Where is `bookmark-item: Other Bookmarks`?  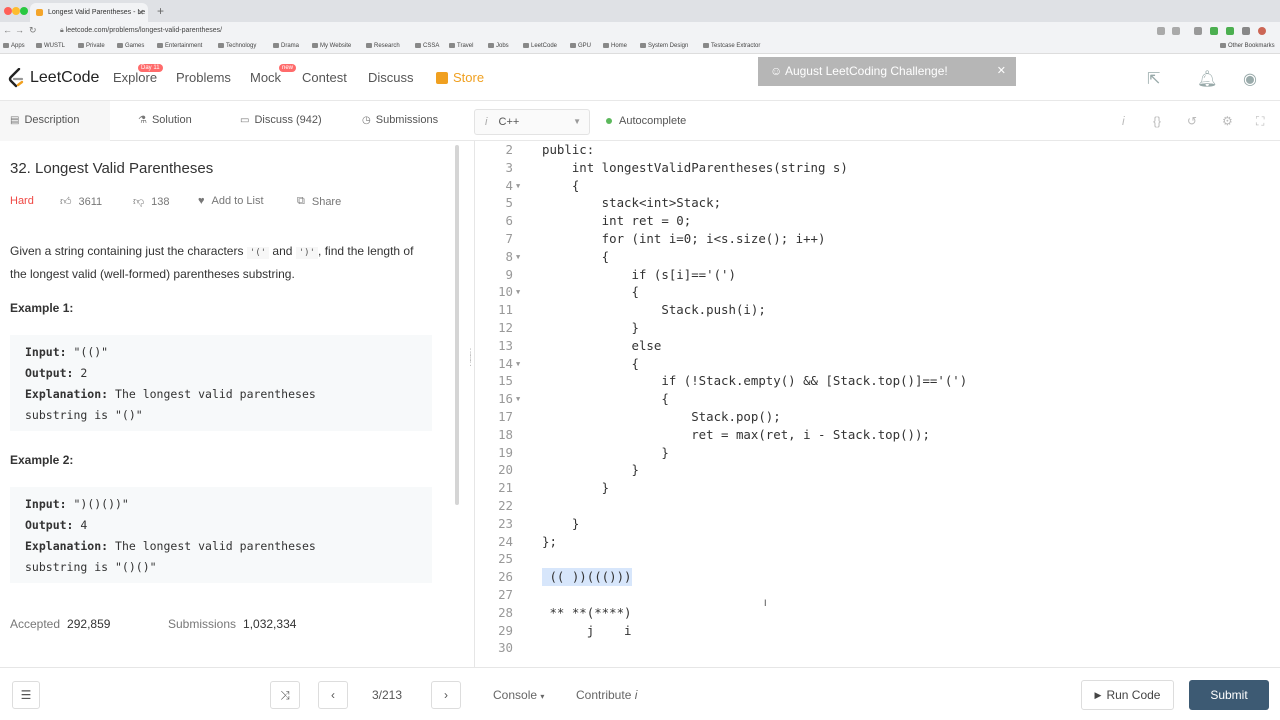
bookmark-item: Other Bookmarks is located at coordinates (1247, 46).